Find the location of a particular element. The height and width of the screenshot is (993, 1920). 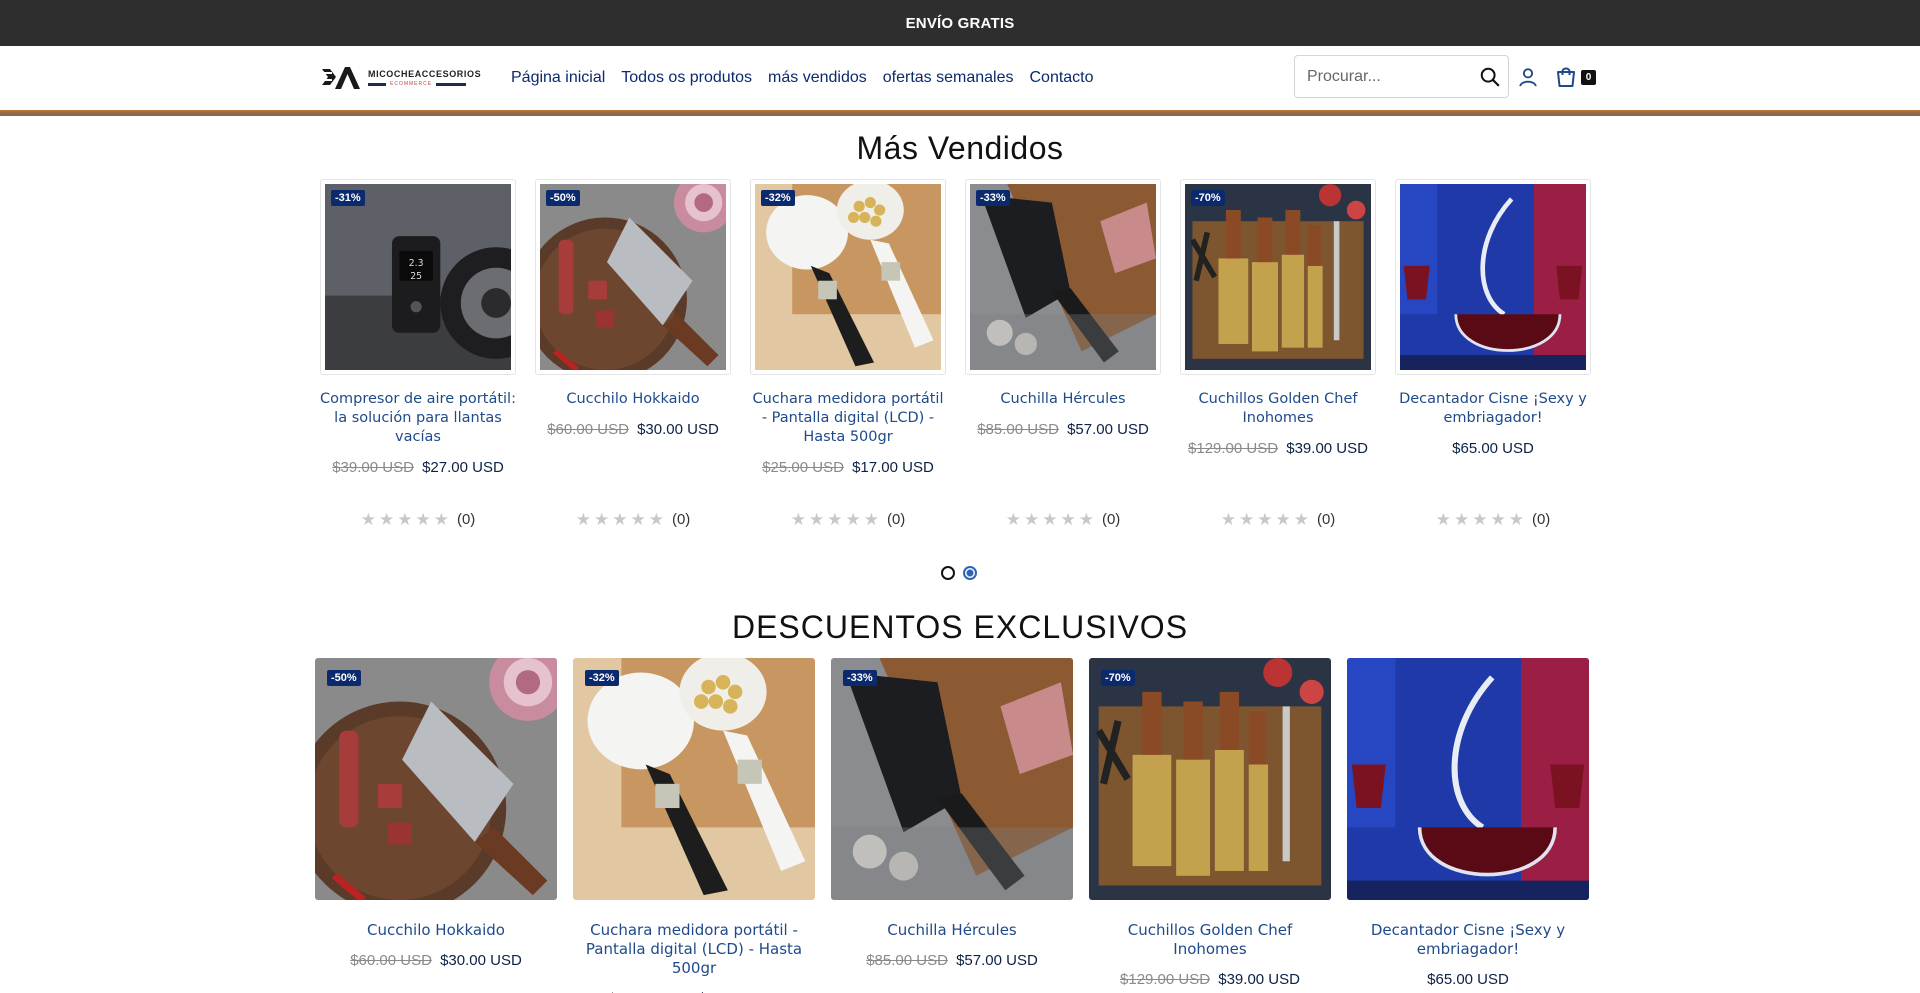

nav-contact: Contacto is located at coordinates (1061, 78).